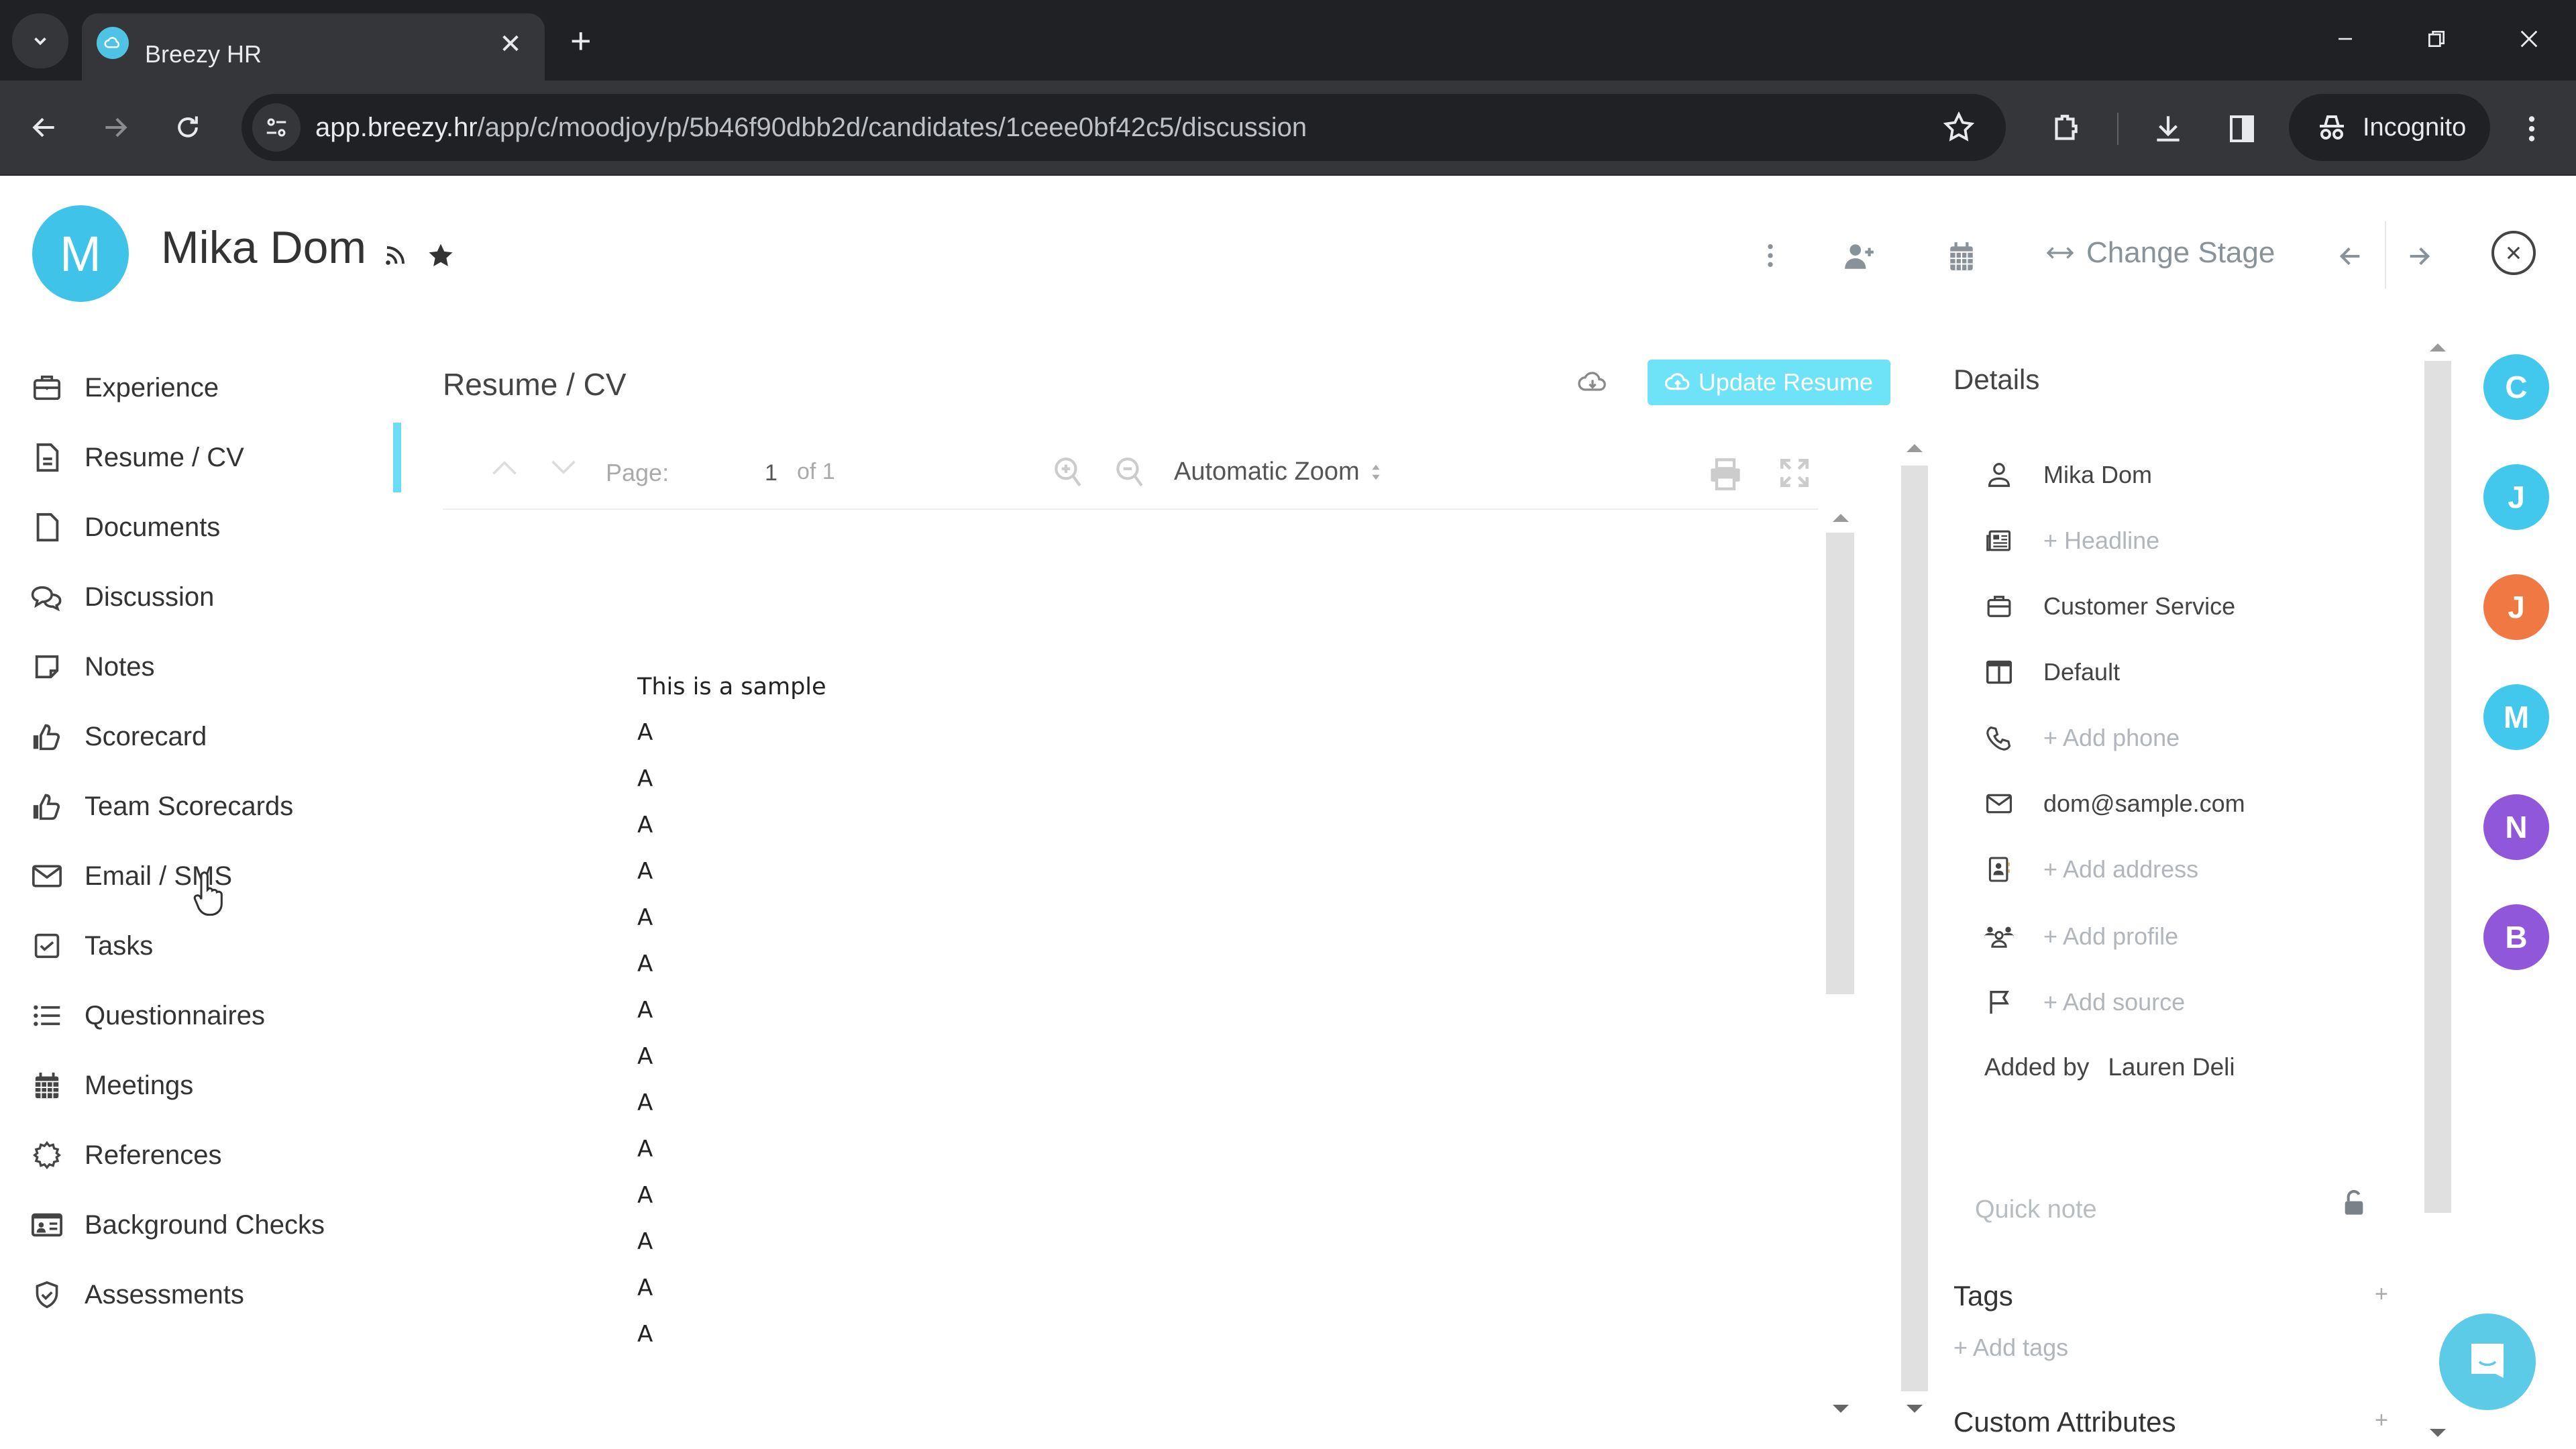 Image resolution: width=2576 pixels, height=1449 pixels. I want to click on minimize-button, so click(2345, 39).